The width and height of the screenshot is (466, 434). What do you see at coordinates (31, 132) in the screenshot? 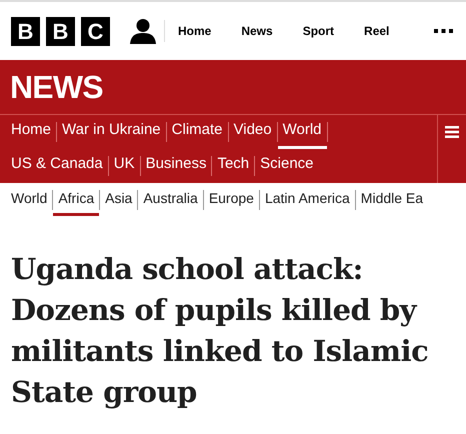
I see `nav-tab: Home` at bounding box center [31, 132].